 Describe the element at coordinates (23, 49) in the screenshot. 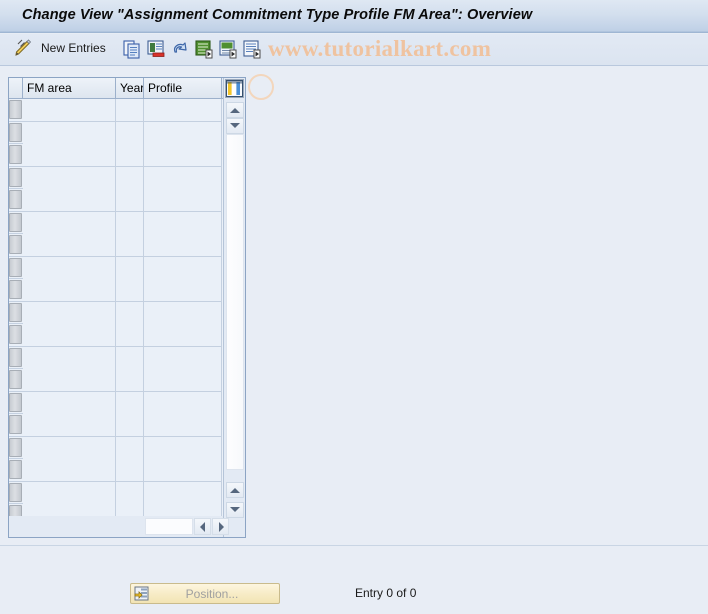

I see `new-entries-pencil-icon` at that location.